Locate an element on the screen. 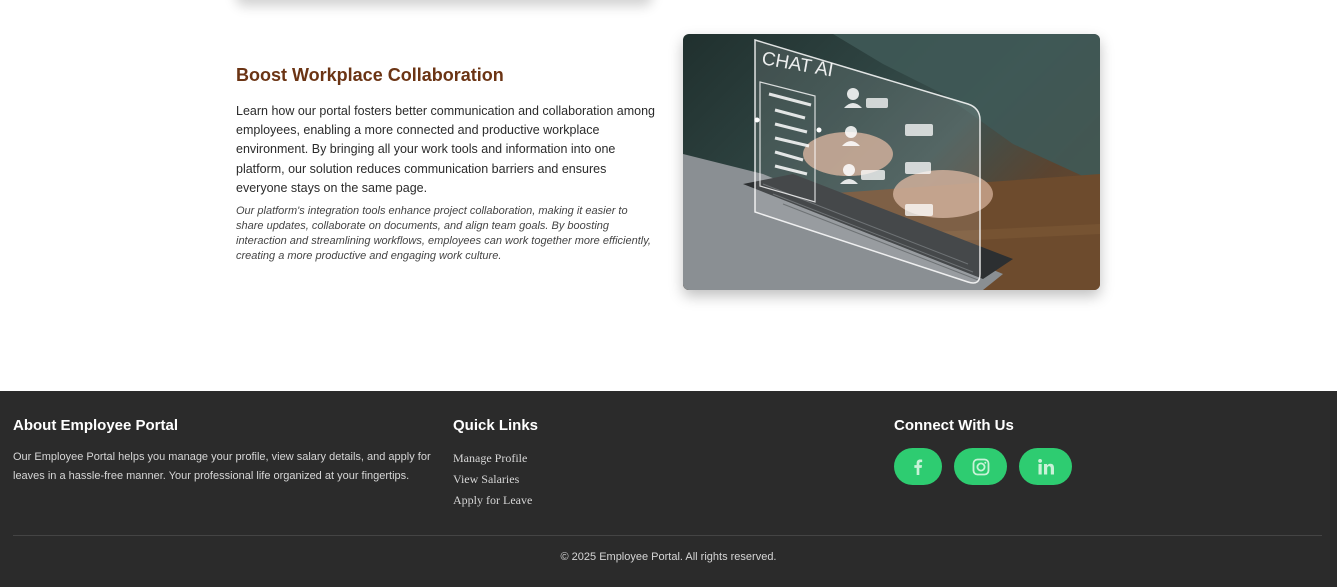 The height and width of the screenshot is (587, 1337). instagram-button is located at coordinates (980, 466).